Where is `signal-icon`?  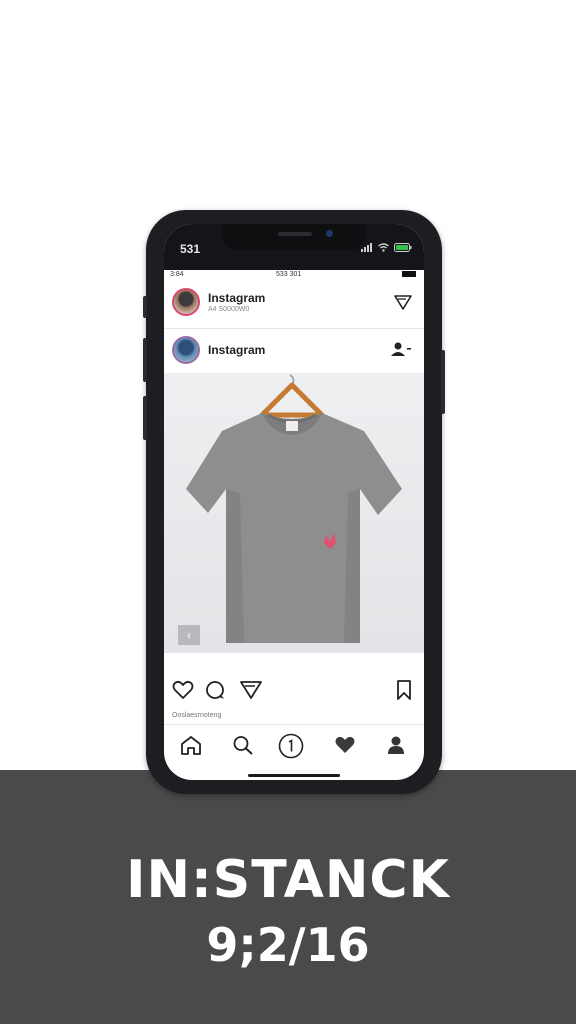 signal-icon is located at coordinates (367, 248).